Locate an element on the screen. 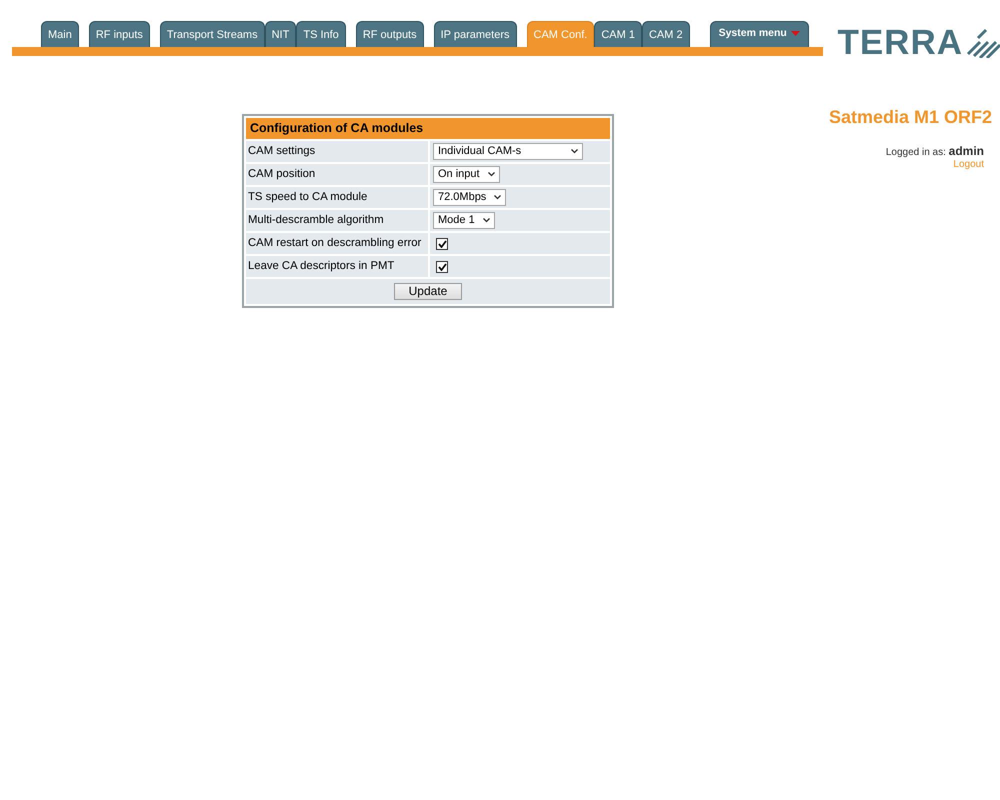  setting-label: Leave CA descriptors in PMT is located at coordinates (337, 266).